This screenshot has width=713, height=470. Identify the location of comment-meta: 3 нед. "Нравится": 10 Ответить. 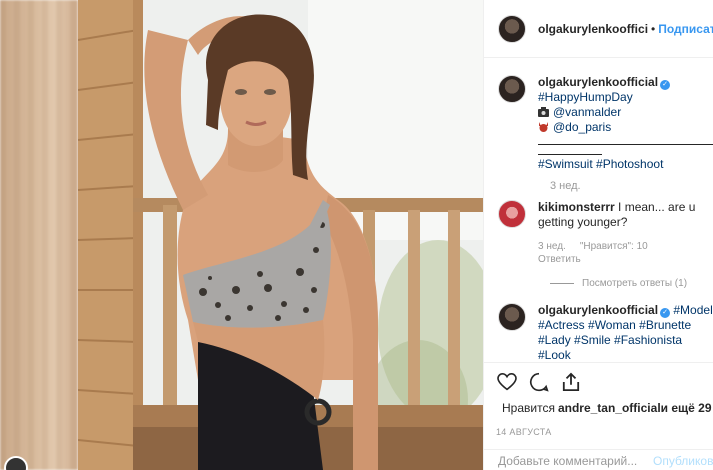
(625, 253).